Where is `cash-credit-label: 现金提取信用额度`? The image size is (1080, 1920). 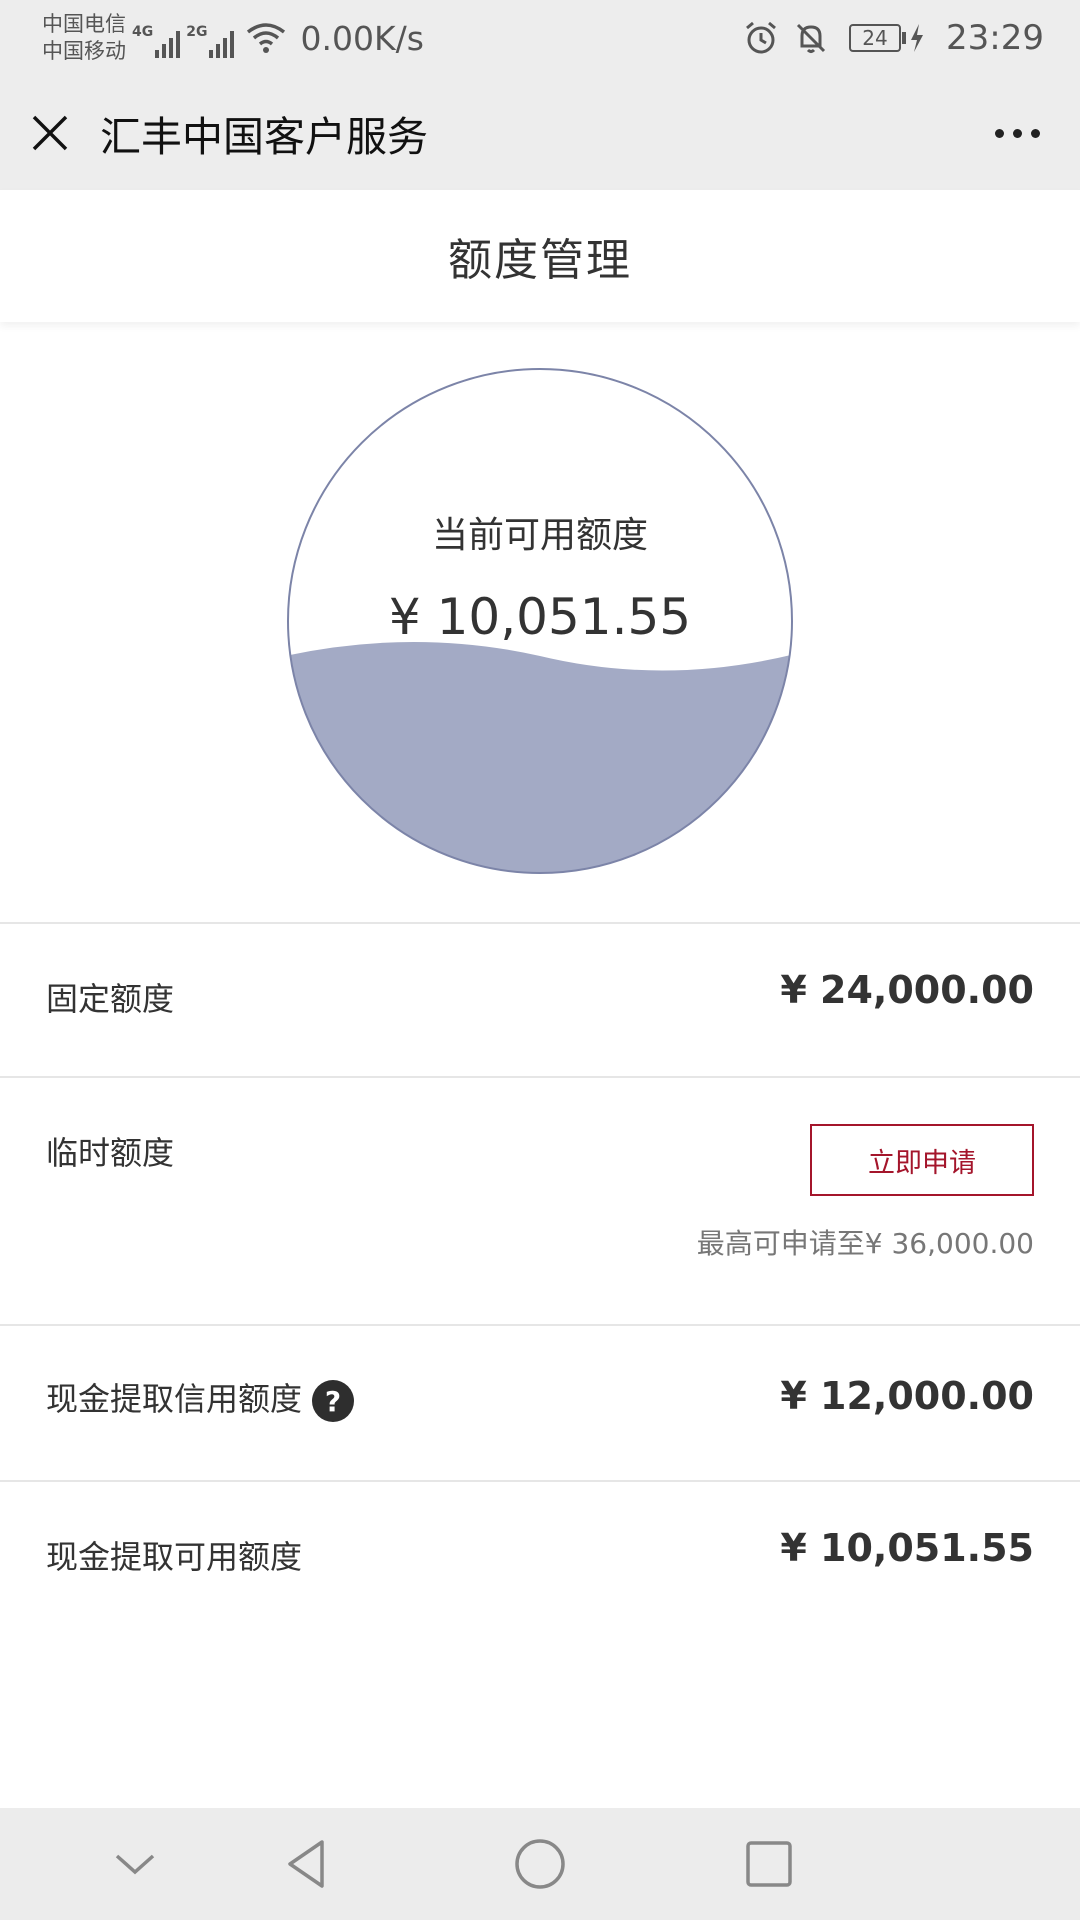
cash-credit-label: 现金提取信用额度 is located at coordinates (174, 1399).